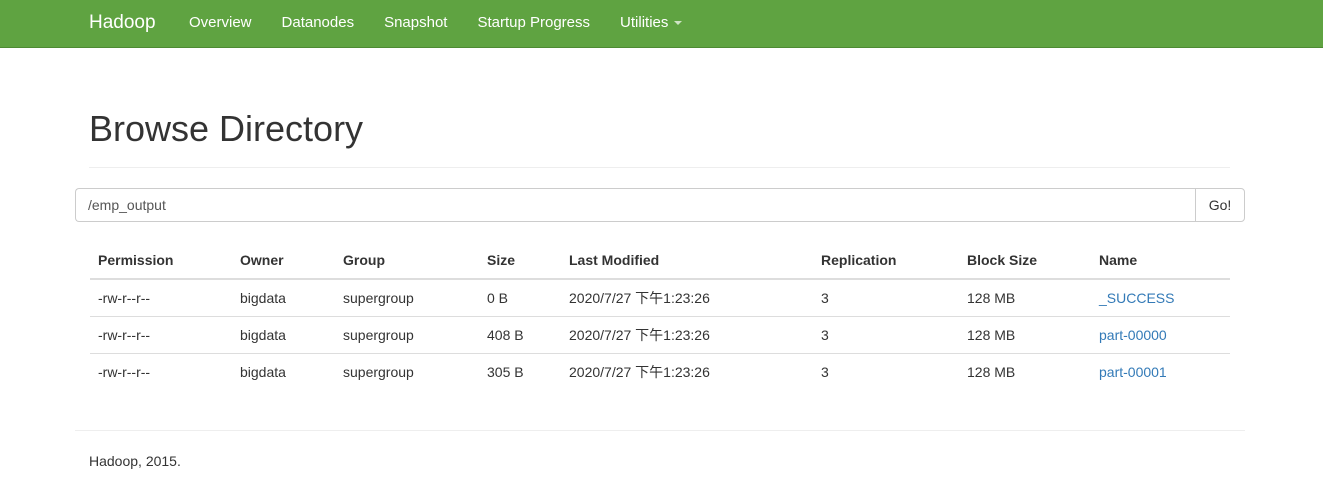 This screenshot has width=1323, height=495. Describe the element at coordinates (318, 22) in the screenshot. I see `nav-datanodes: Datanodes` at that location.